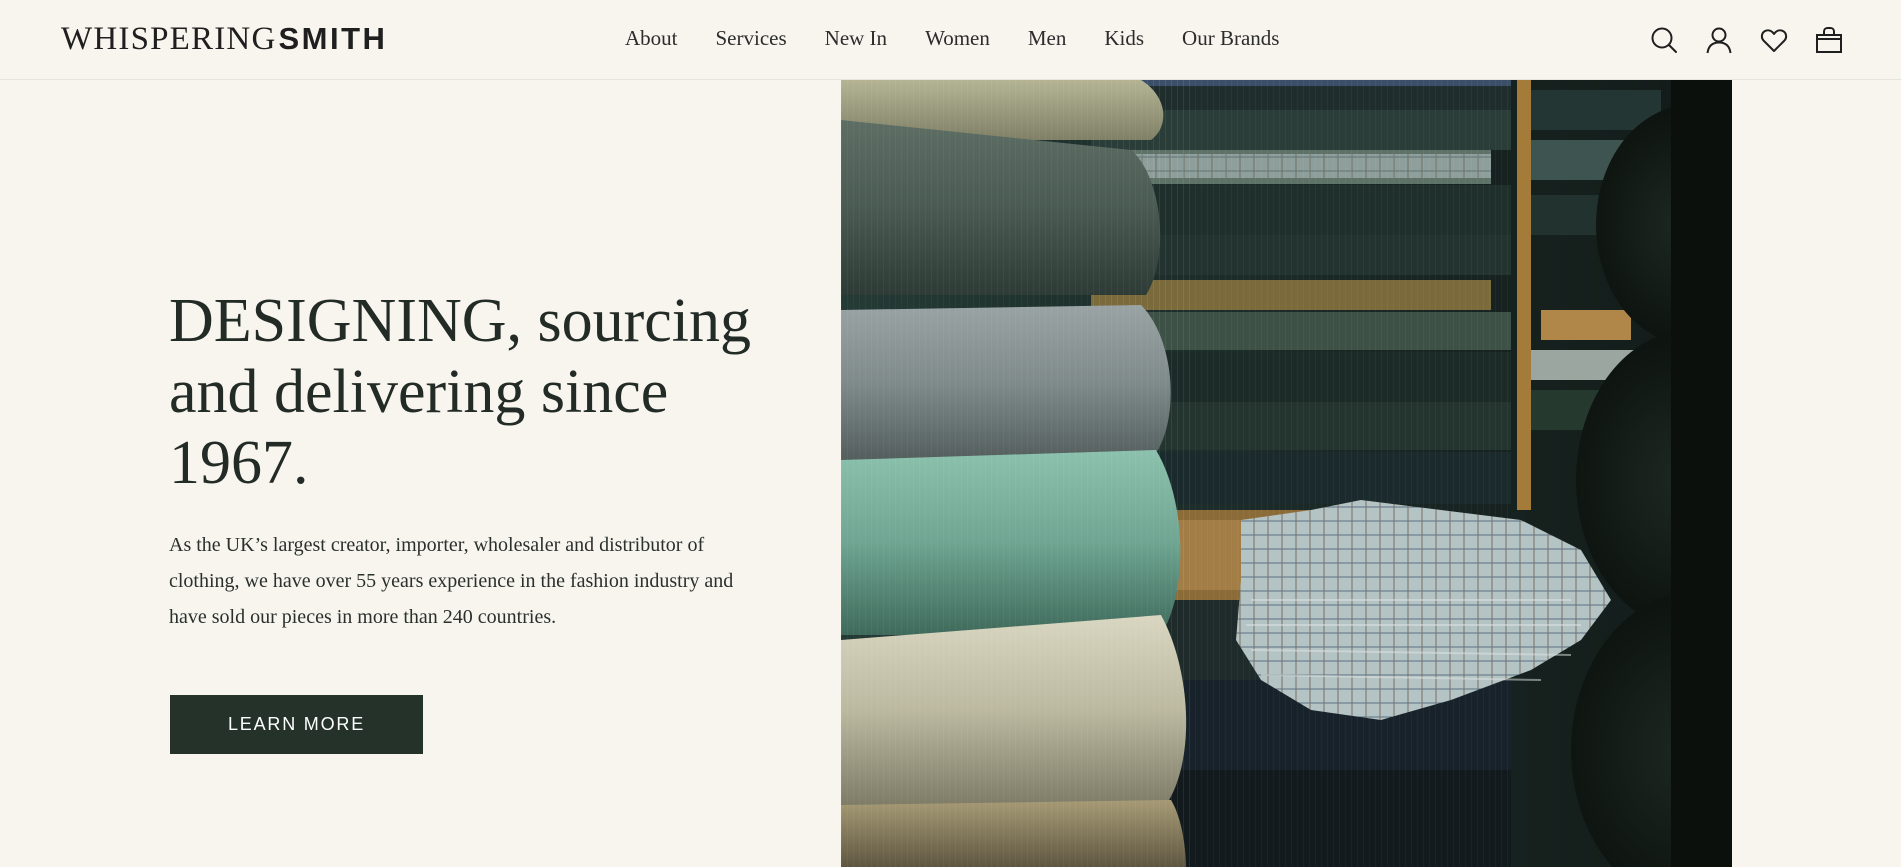 The height and width of the screenshot is (867, 1901). What do you see at coordinates (1047, 38) in the screenshot?
I see `nav-item-men: Men` at bounding box center [1047, 38].